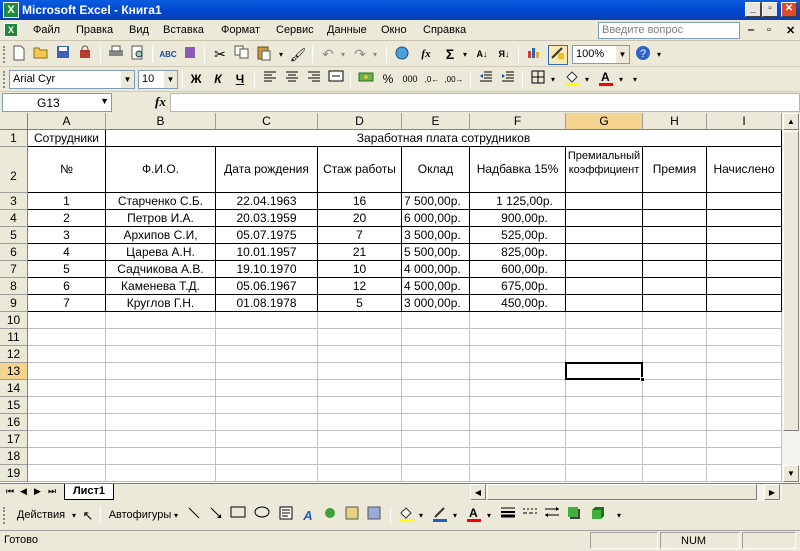 The image size is (800, 551). What do you see at coordinates (176, 516) in the screenshot?
I see `autoshapes-dropdown-icon: ▾` at bounding box center [176, 516].